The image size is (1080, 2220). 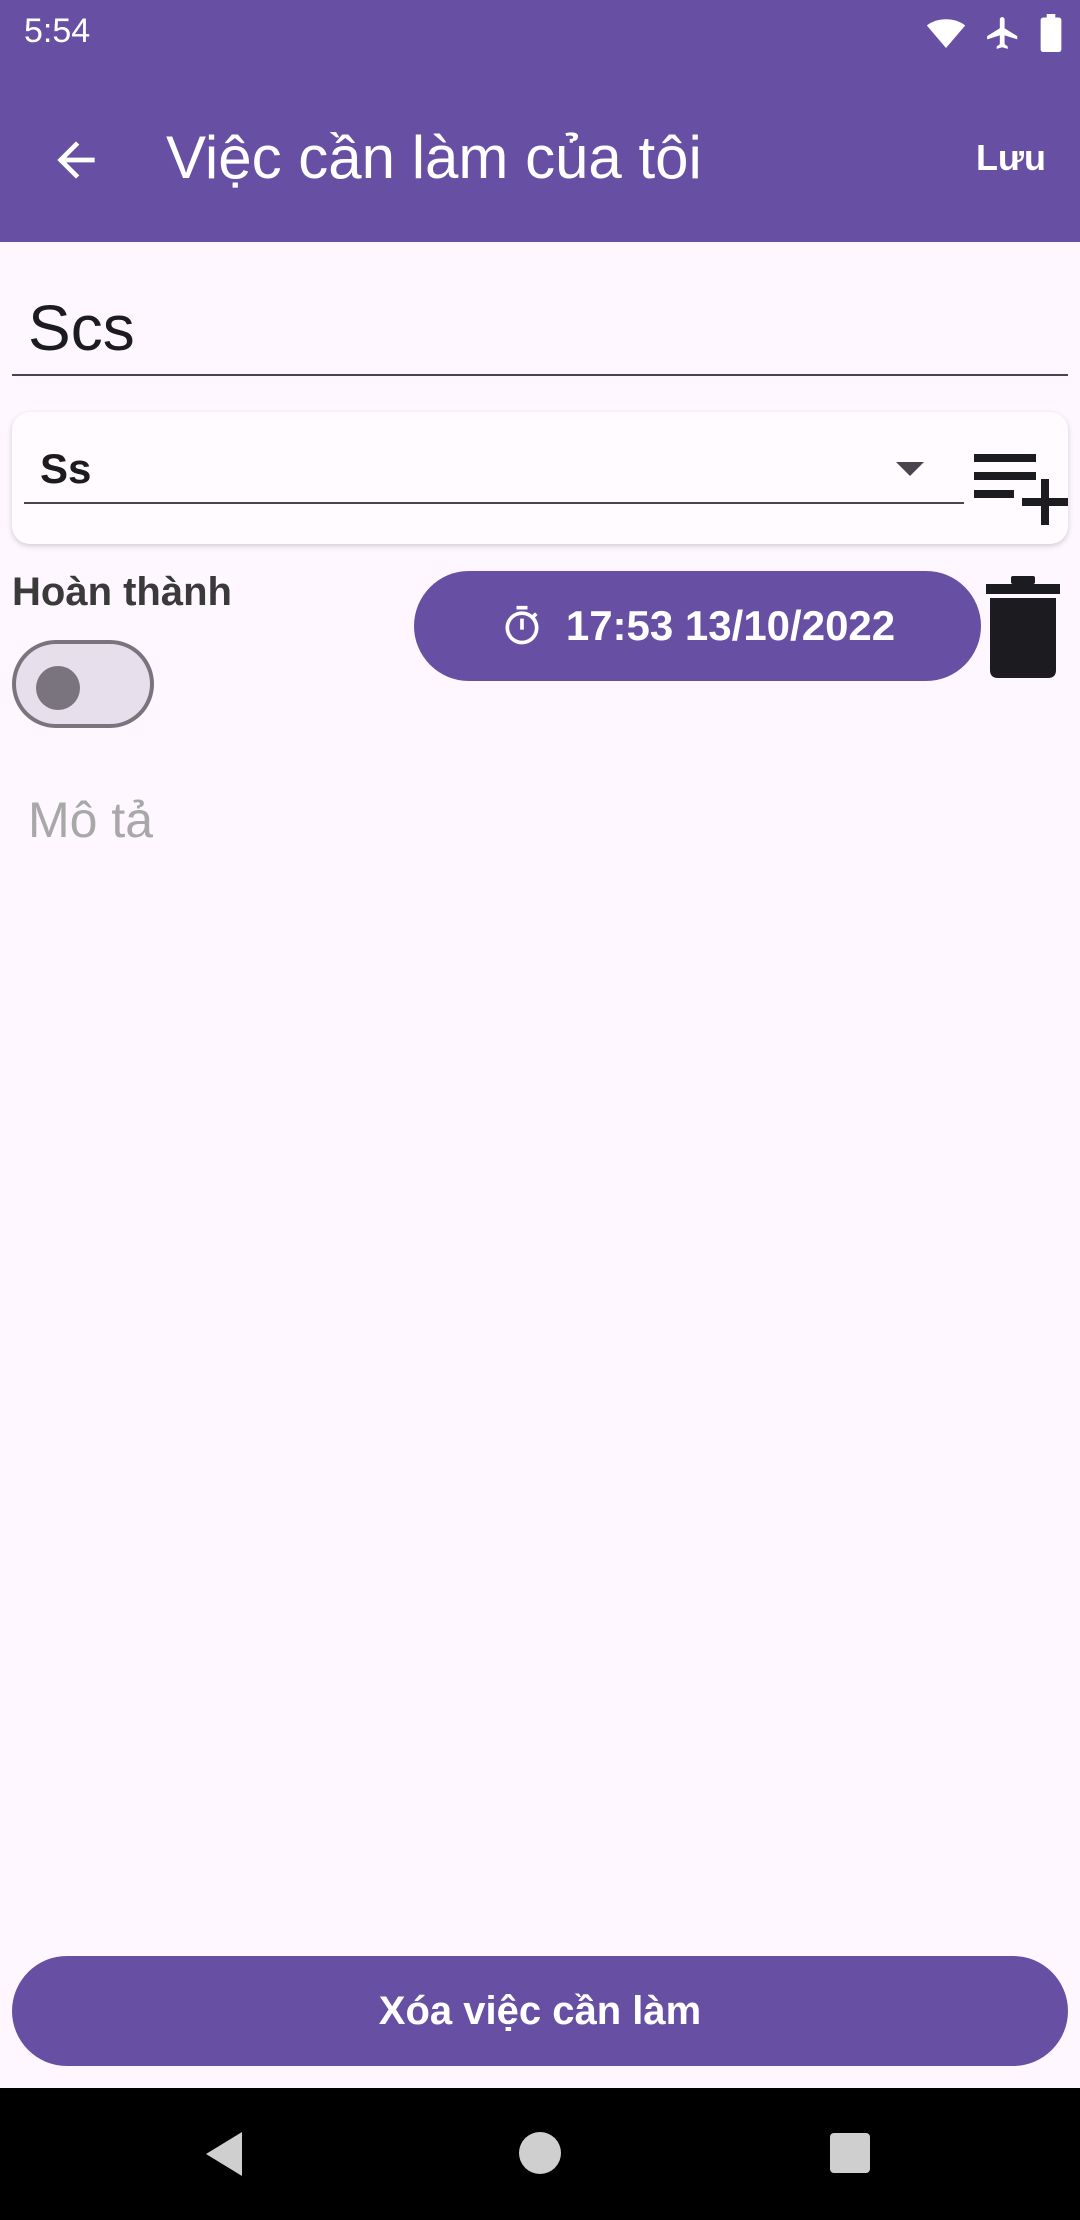 I want to click on trash-icon, so click(x=1023, y=627).